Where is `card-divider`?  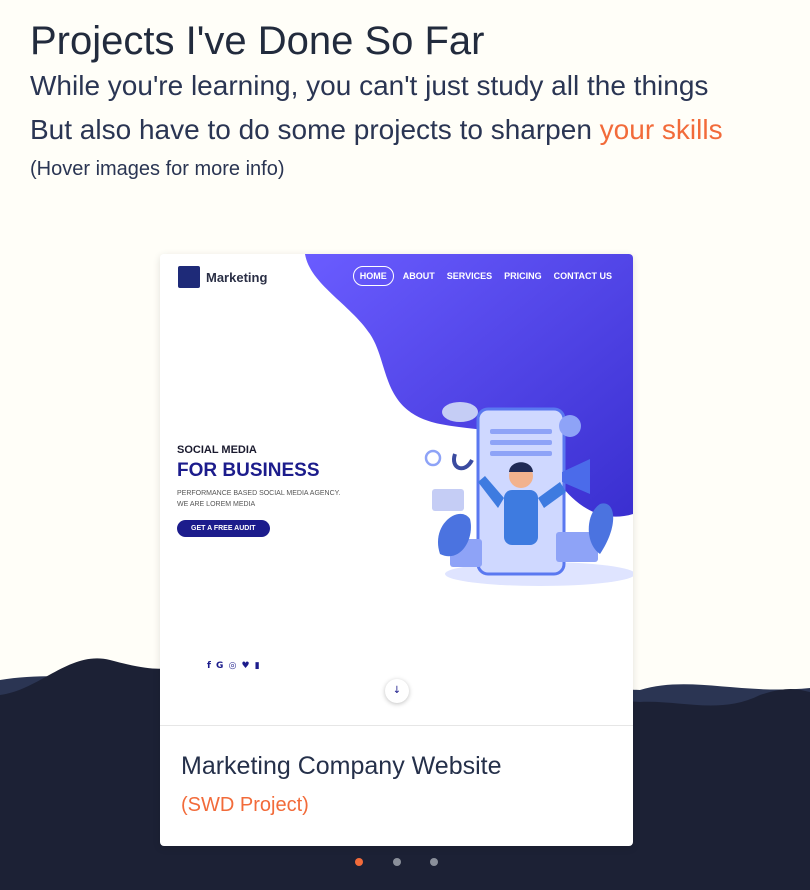
card-divider is located at coordinates (396, 725).